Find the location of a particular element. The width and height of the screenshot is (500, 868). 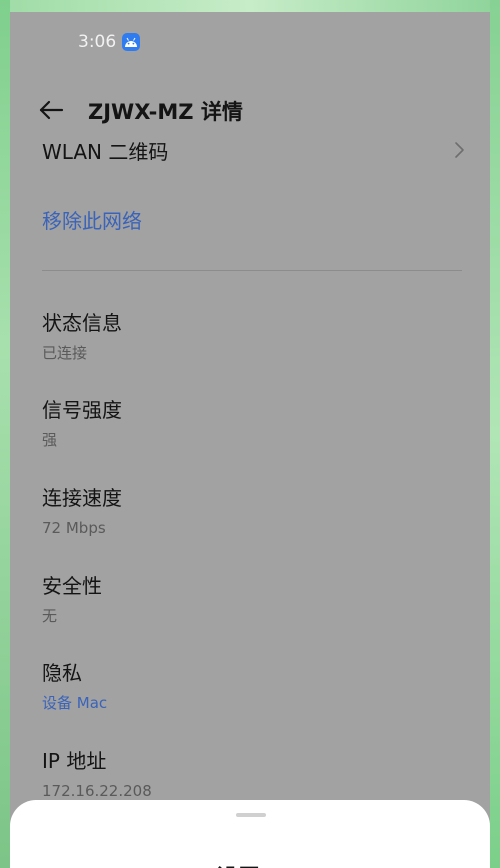

back-arrow-icon is located at coordinates (51, 110).